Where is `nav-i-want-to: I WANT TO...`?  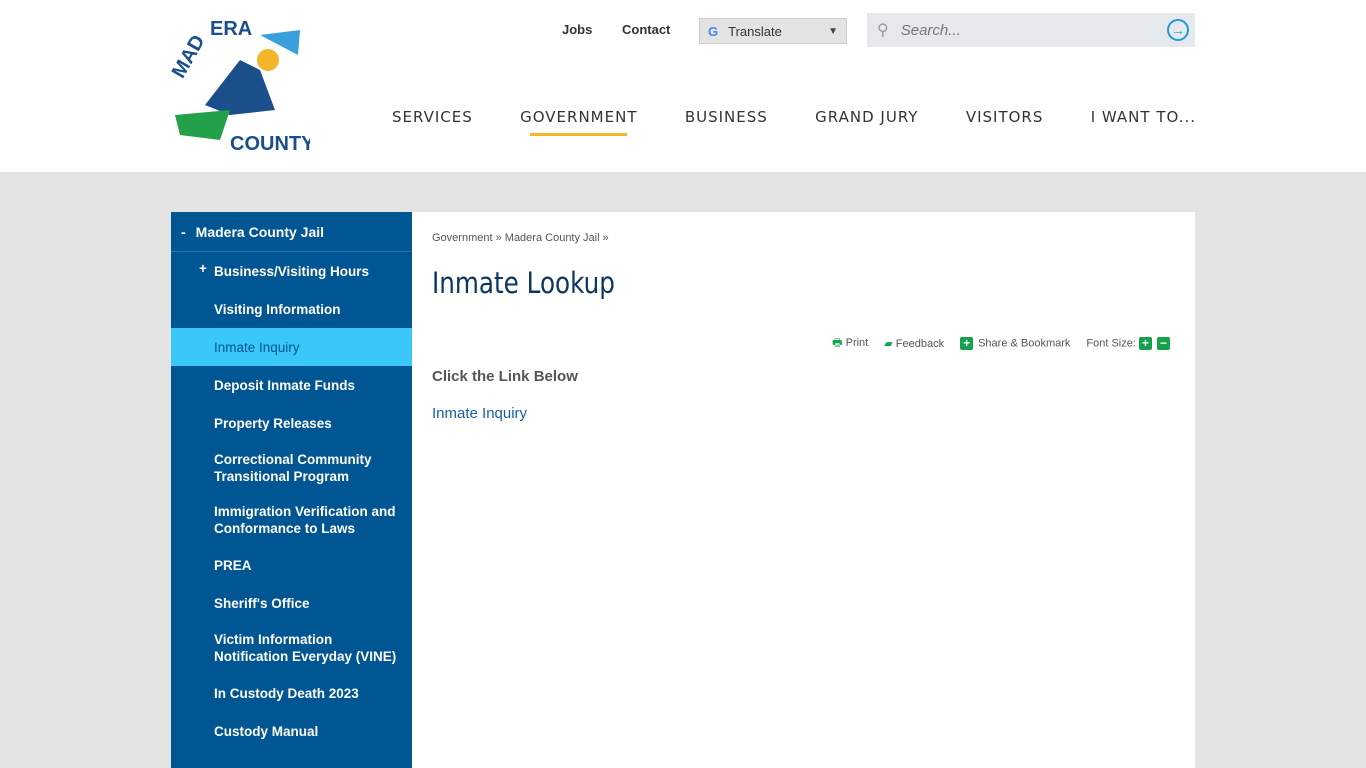 nav-i-want-to: I WANT TO... is located at coordinates (1143, 117).